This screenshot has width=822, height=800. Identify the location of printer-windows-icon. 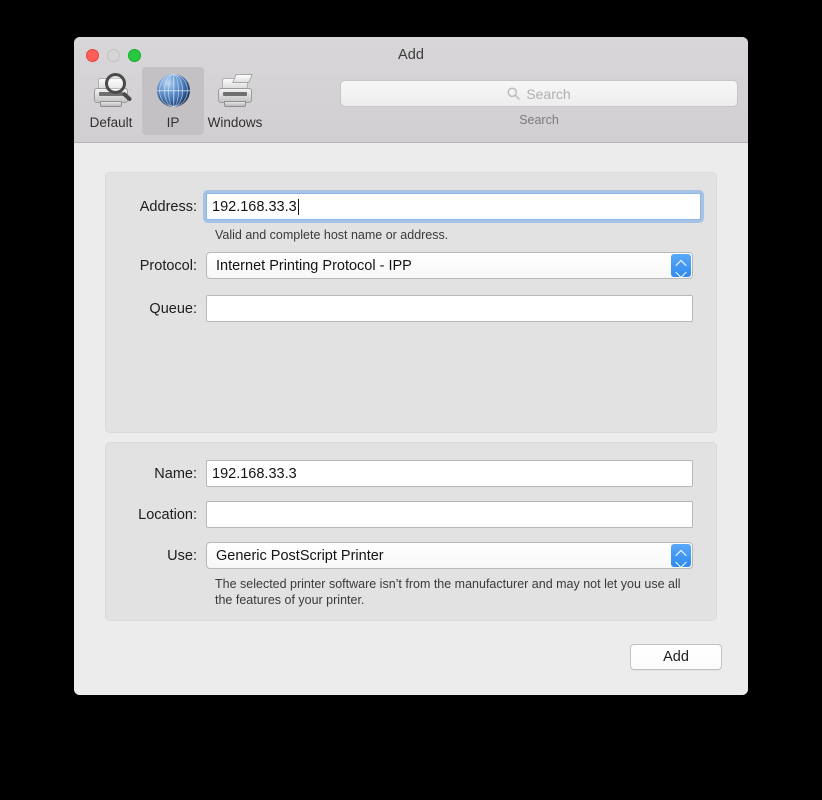
(235, 92).